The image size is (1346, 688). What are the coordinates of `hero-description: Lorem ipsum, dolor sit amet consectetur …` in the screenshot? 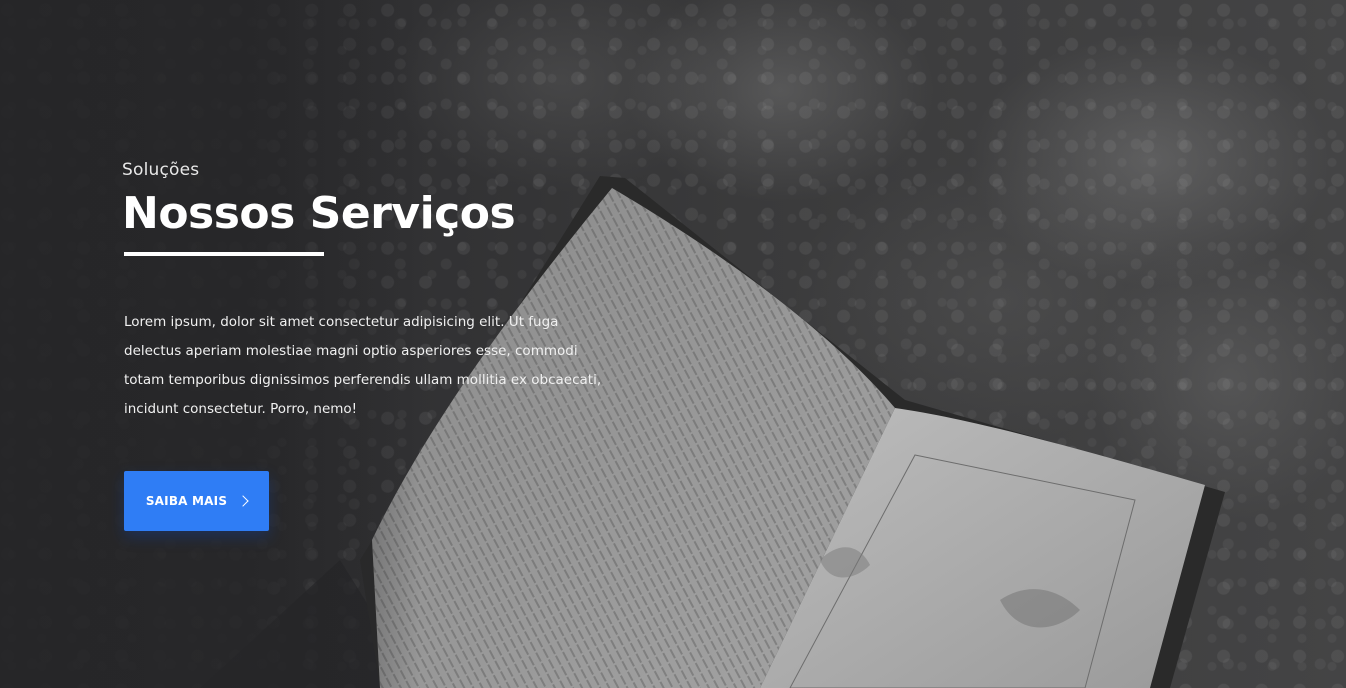 It's located at (363, 365).